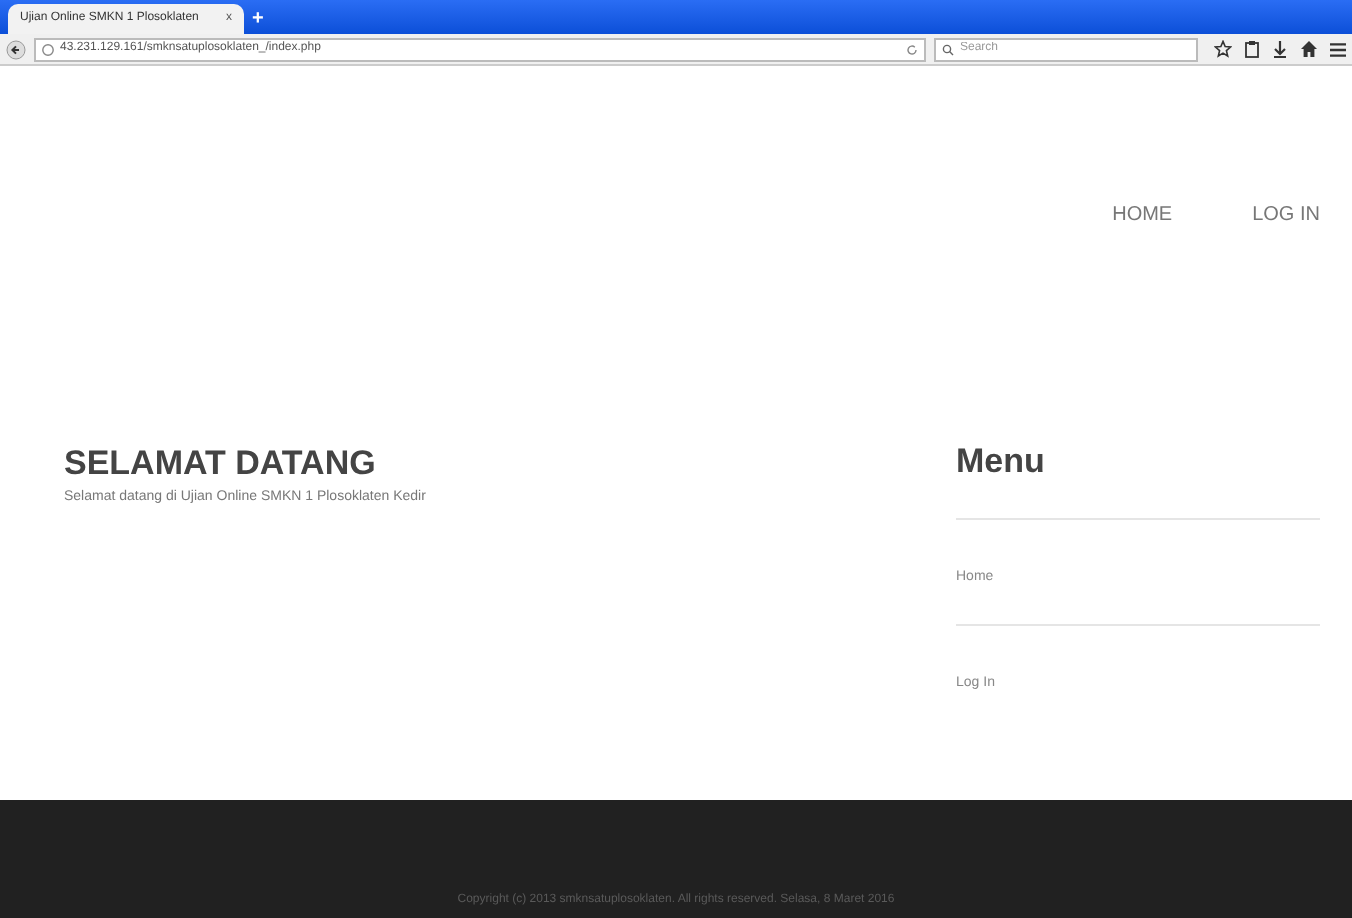 The image size is (1352, 918). What do you see at coordinates (1252, 49) in the screenshot?
I see `clipboard-icon` at bounding box center [1252, 49].